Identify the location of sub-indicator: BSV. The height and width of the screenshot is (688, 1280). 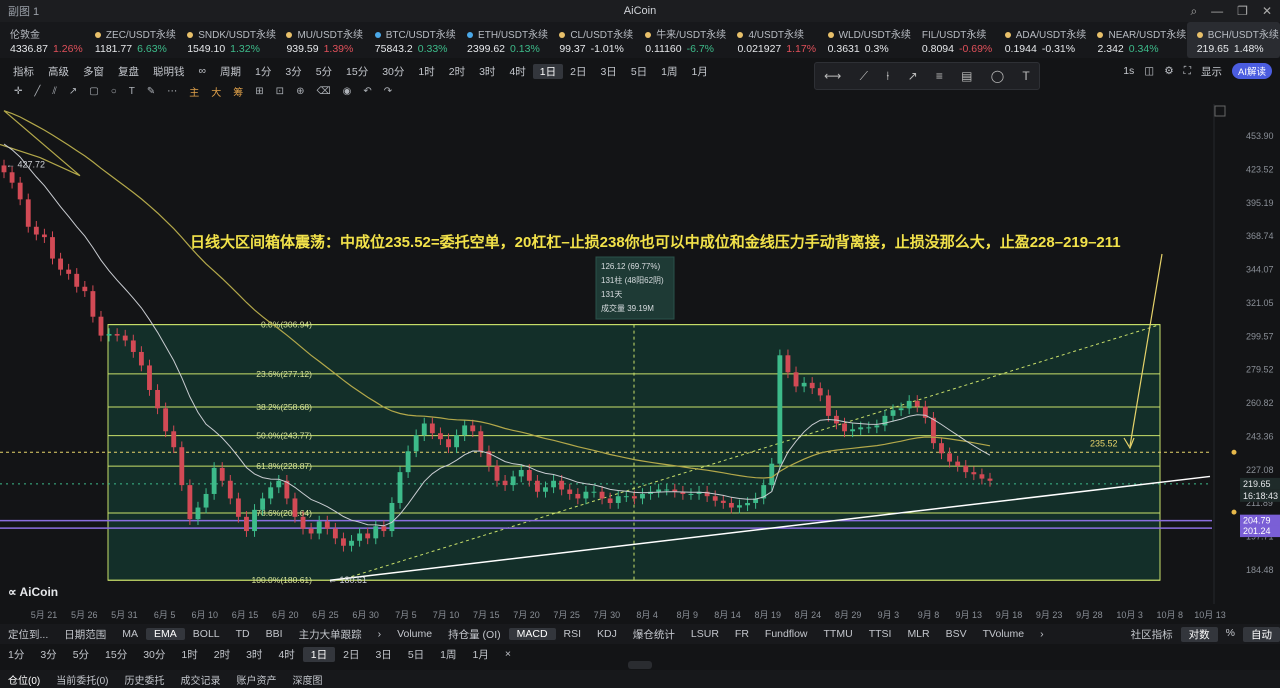
(956, 634).